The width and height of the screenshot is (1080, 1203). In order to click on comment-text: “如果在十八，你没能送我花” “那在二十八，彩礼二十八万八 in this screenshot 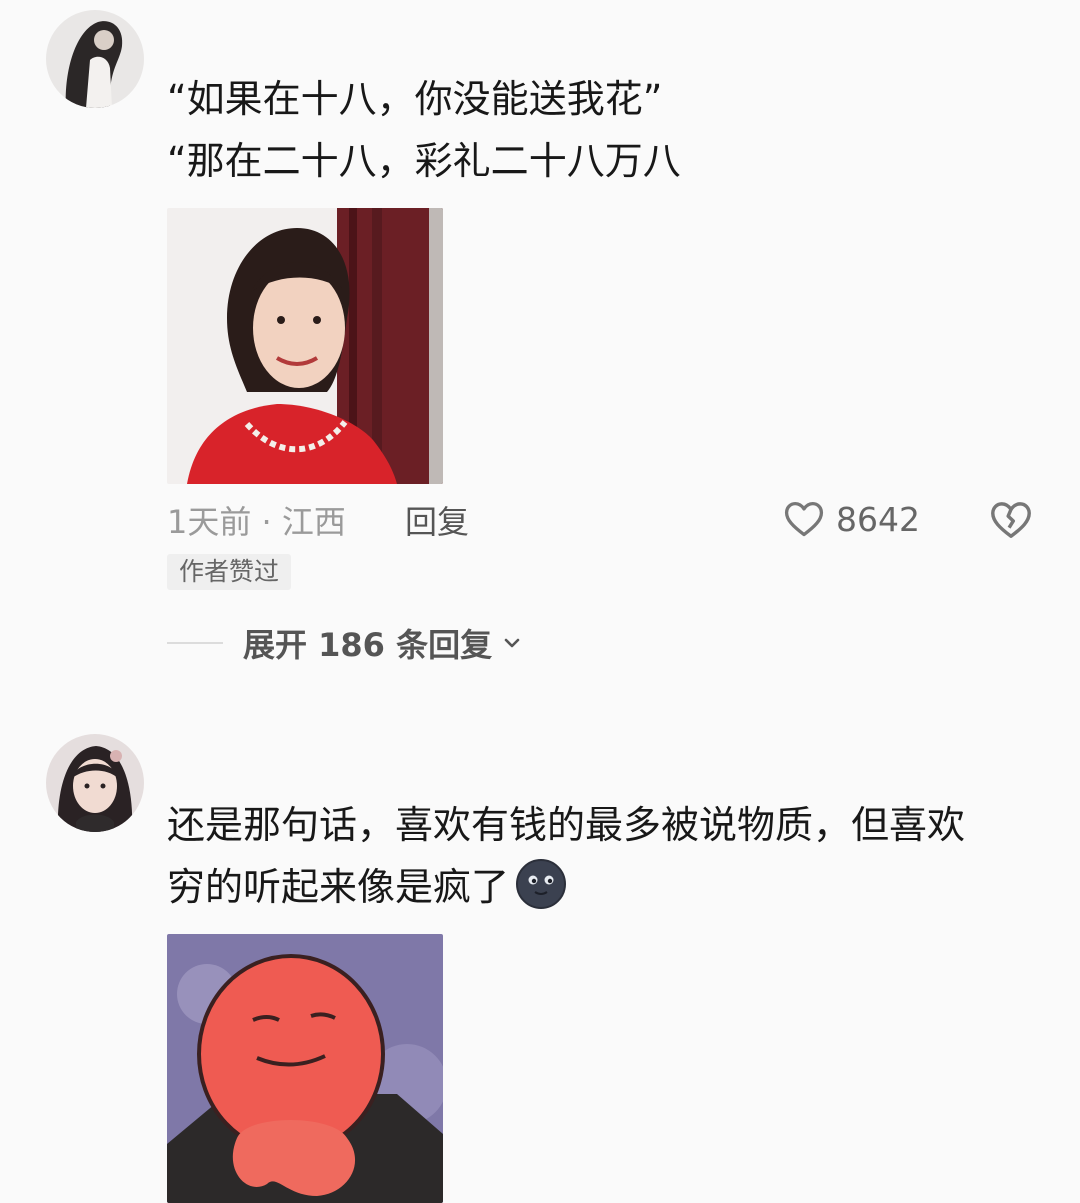, I will do `click(607, 130)`.